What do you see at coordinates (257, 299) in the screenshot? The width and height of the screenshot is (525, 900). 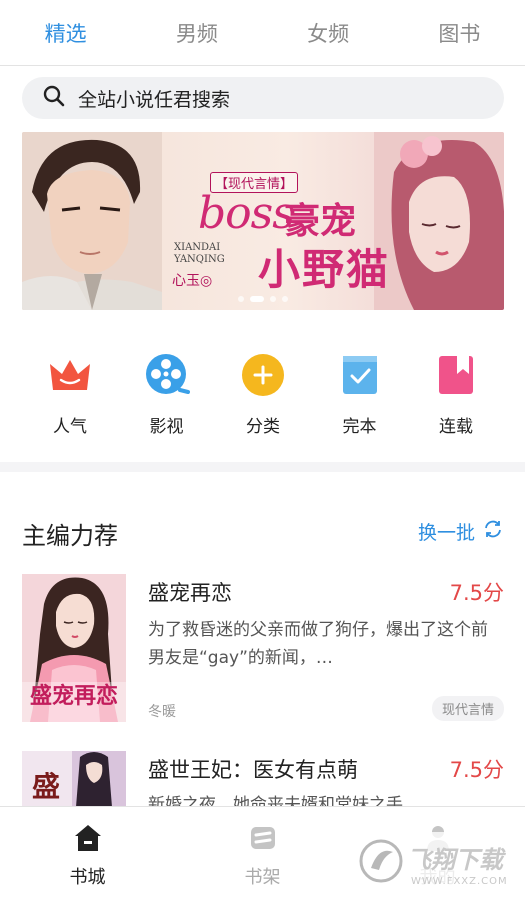 I see `banner-dot-active` at bounding box center [257, 299].